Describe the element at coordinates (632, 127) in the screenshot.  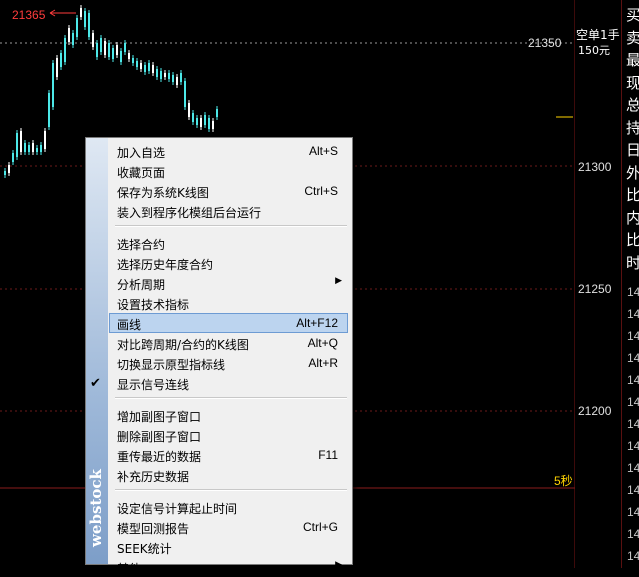
I see `quote-field-label: 持` at that location.